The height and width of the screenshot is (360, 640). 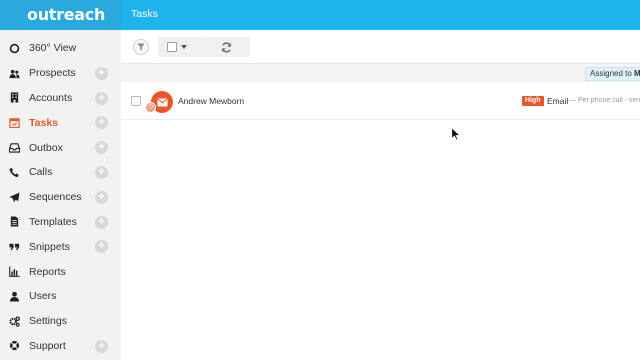 What do you see at coordinates (150, 107) in the screenshot?
I see `clock-icon: ◷` at bounding box center [150, 107].